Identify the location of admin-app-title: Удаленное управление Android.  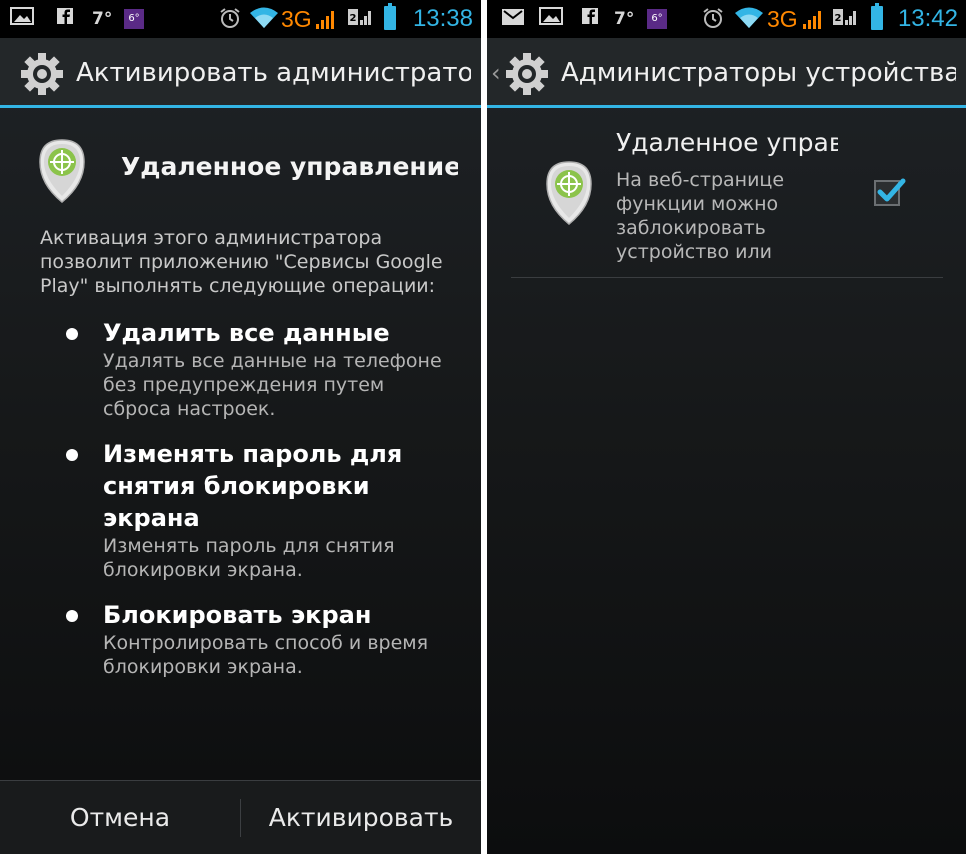
(289, 166).